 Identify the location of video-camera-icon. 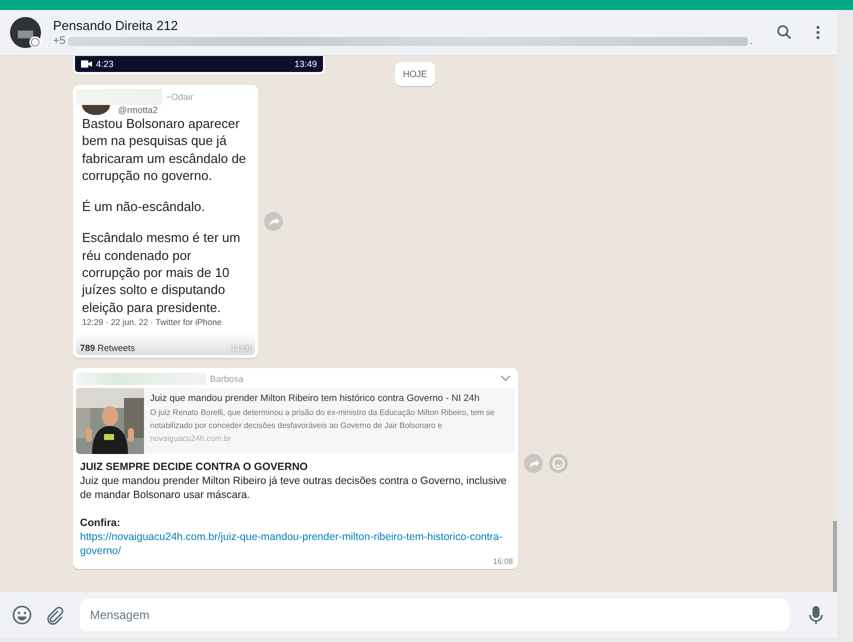
(86, 64).